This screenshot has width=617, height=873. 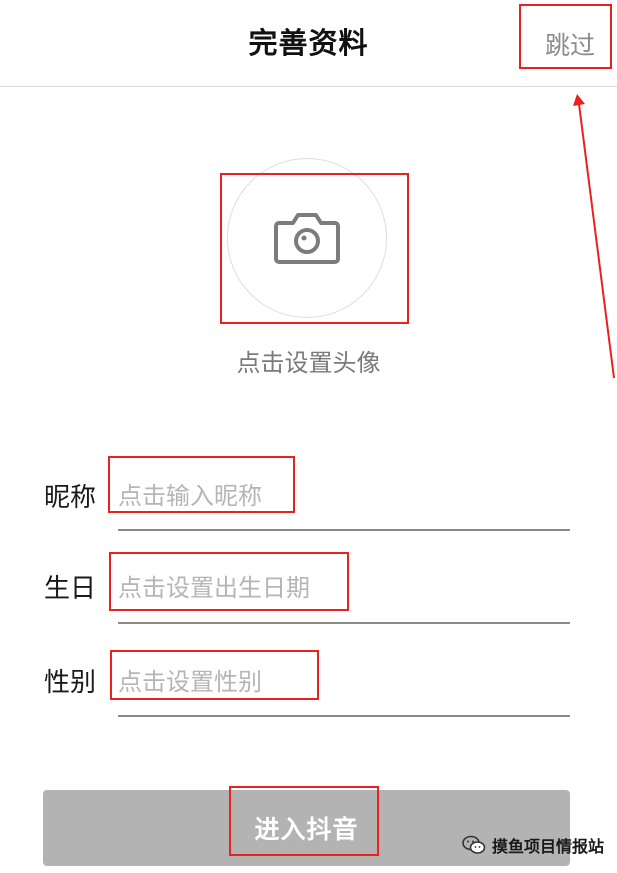 I want to click on watermark-text: 摸鱼项目情报站, so click(x=548, y=846).